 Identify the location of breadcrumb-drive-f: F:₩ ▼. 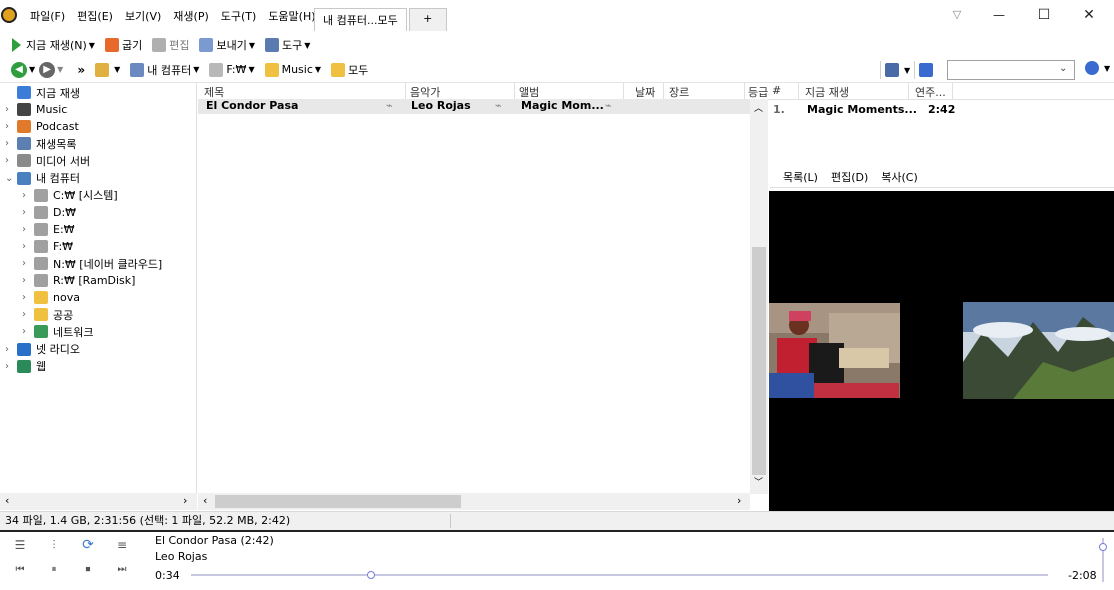
(232, 69).